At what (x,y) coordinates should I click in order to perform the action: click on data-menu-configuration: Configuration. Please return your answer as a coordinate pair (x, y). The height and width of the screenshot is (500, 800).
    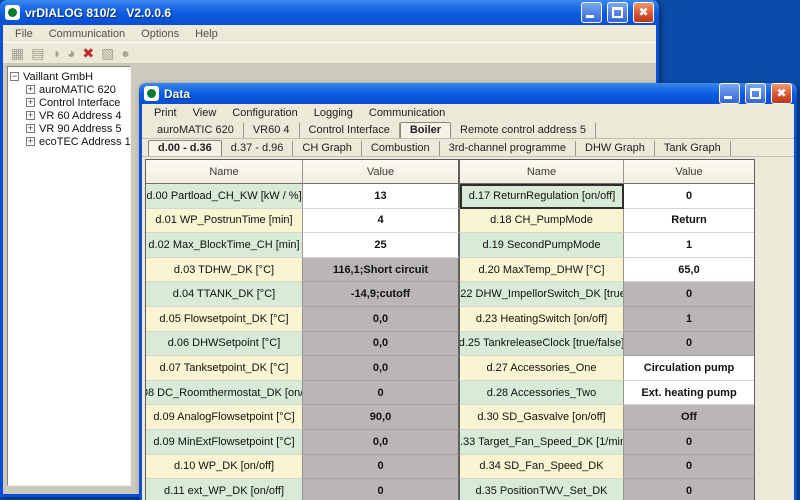
    Looking at the image, I should click on (264, 113).